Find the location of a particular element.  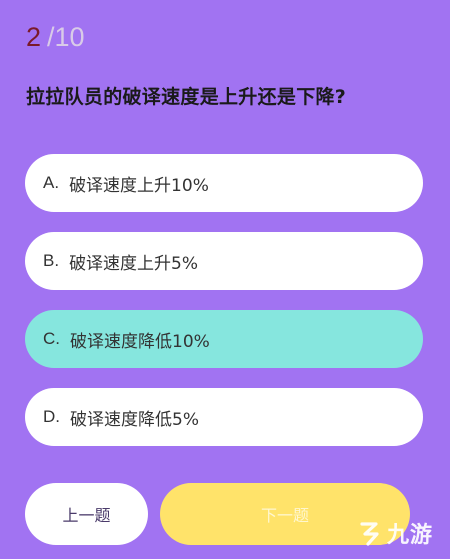

option-label: 破译速度降低10% is located at coordinates (140, 341).